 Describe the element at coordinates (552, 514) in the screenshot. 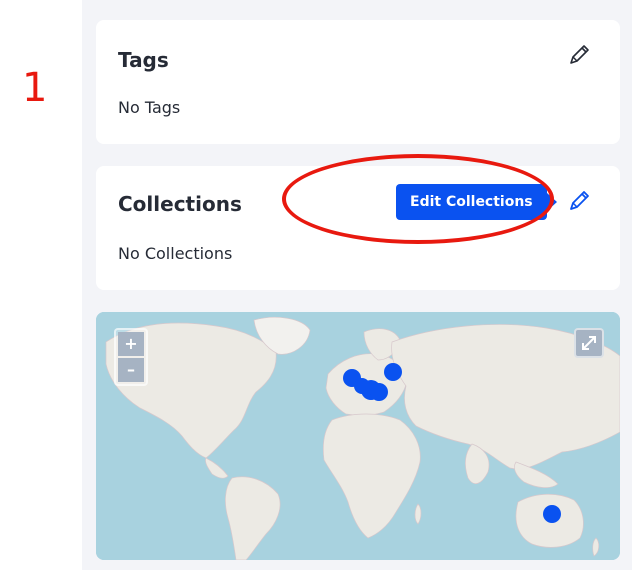

I see `map-marker-australia` at that location.